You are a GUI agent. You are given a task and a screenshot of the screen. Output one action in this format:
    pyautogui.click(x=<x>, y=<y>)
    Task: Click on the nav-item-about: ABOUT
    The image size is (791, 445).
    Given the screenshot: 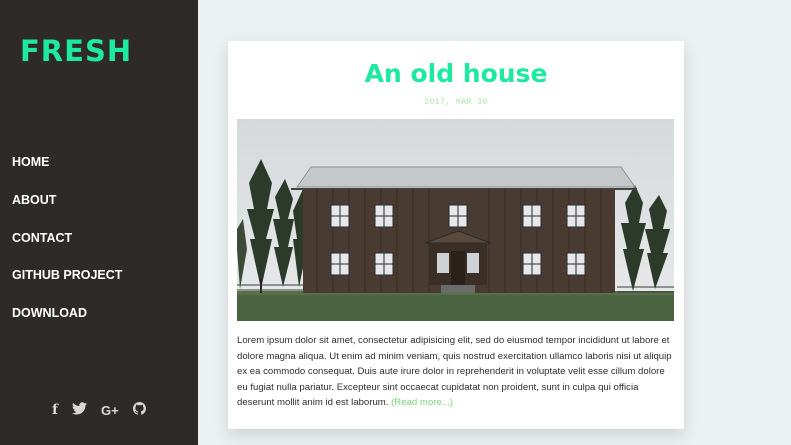 What is the action you would take?
    pyautogui.click(x=67, y=209)
    